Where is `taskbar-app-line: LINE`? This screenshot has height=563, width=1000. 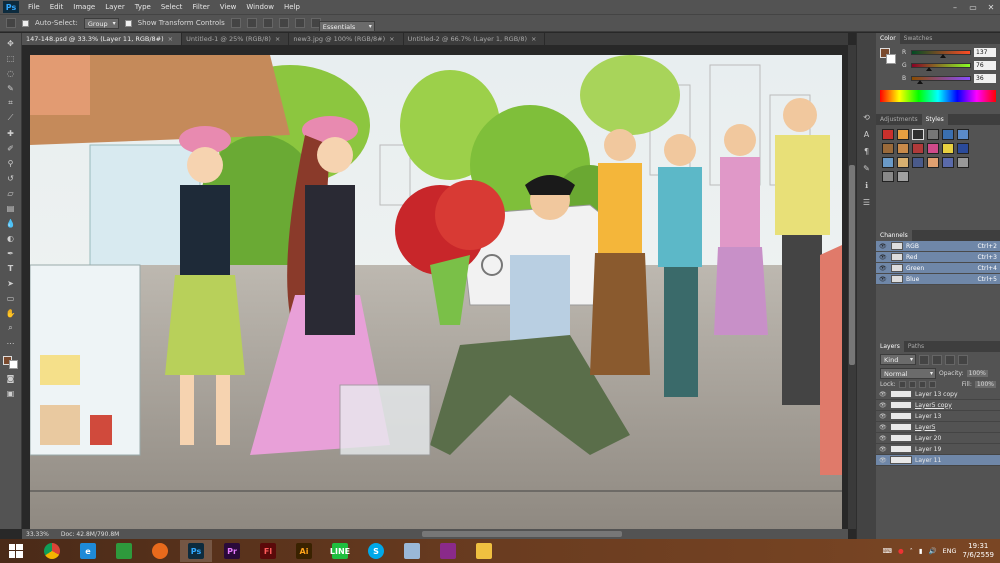 taskbar-app-line: LINE is located at coordinates (340, 551).